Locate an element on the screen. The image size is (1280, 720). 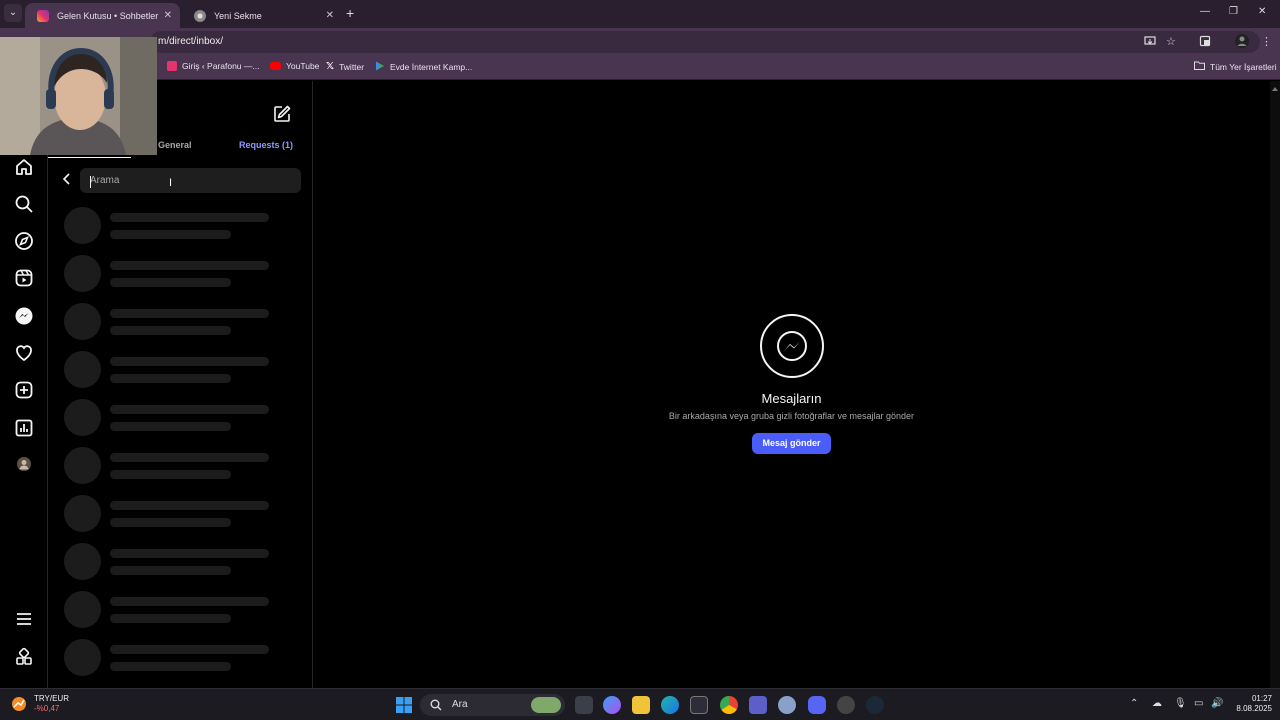
send-message-button: Mesaj gönder is located at coordinates (791, 443).